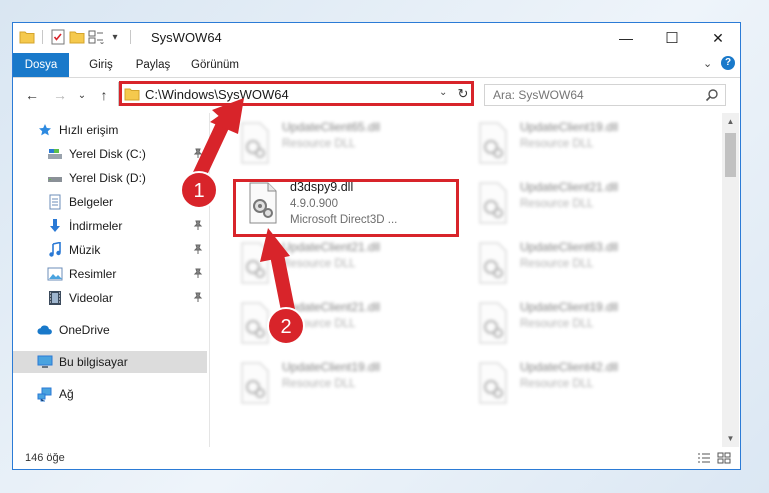 The width and height of the screenshot is (769, 493). What do you see at coordinates (569, 247) in the screenshot?
I see `file-name: UpdateClient63.dll` at bounding box center [569, 247].